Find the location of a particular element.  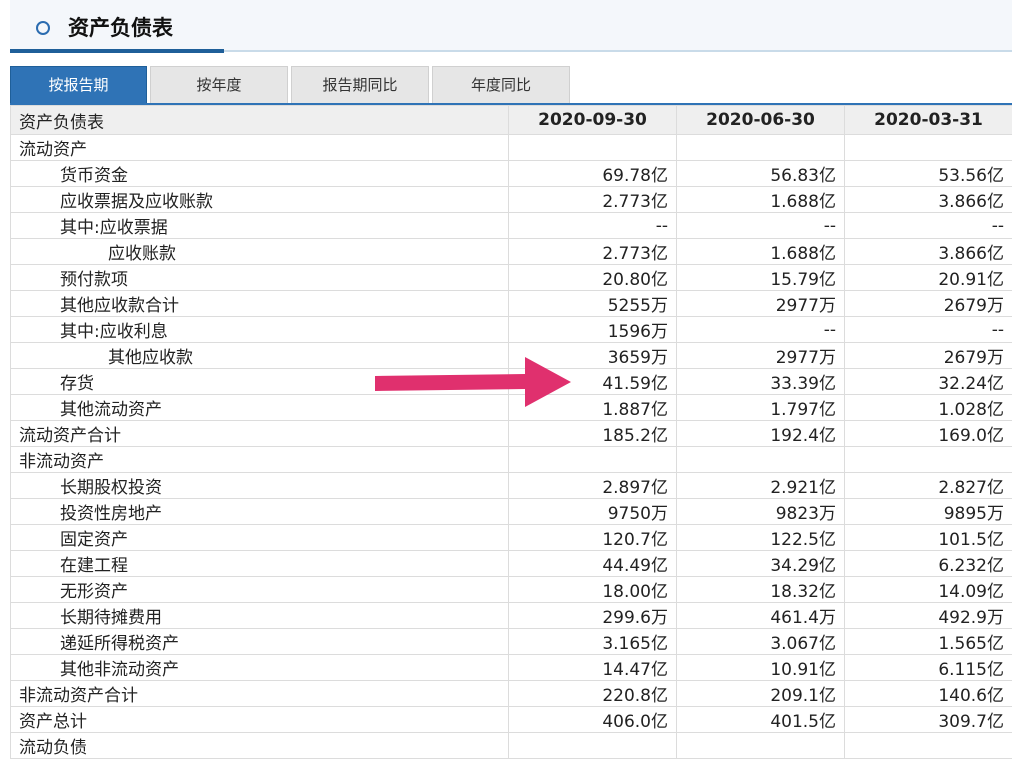

row-value: 2.921亿 is located at coordinates (761, 486).